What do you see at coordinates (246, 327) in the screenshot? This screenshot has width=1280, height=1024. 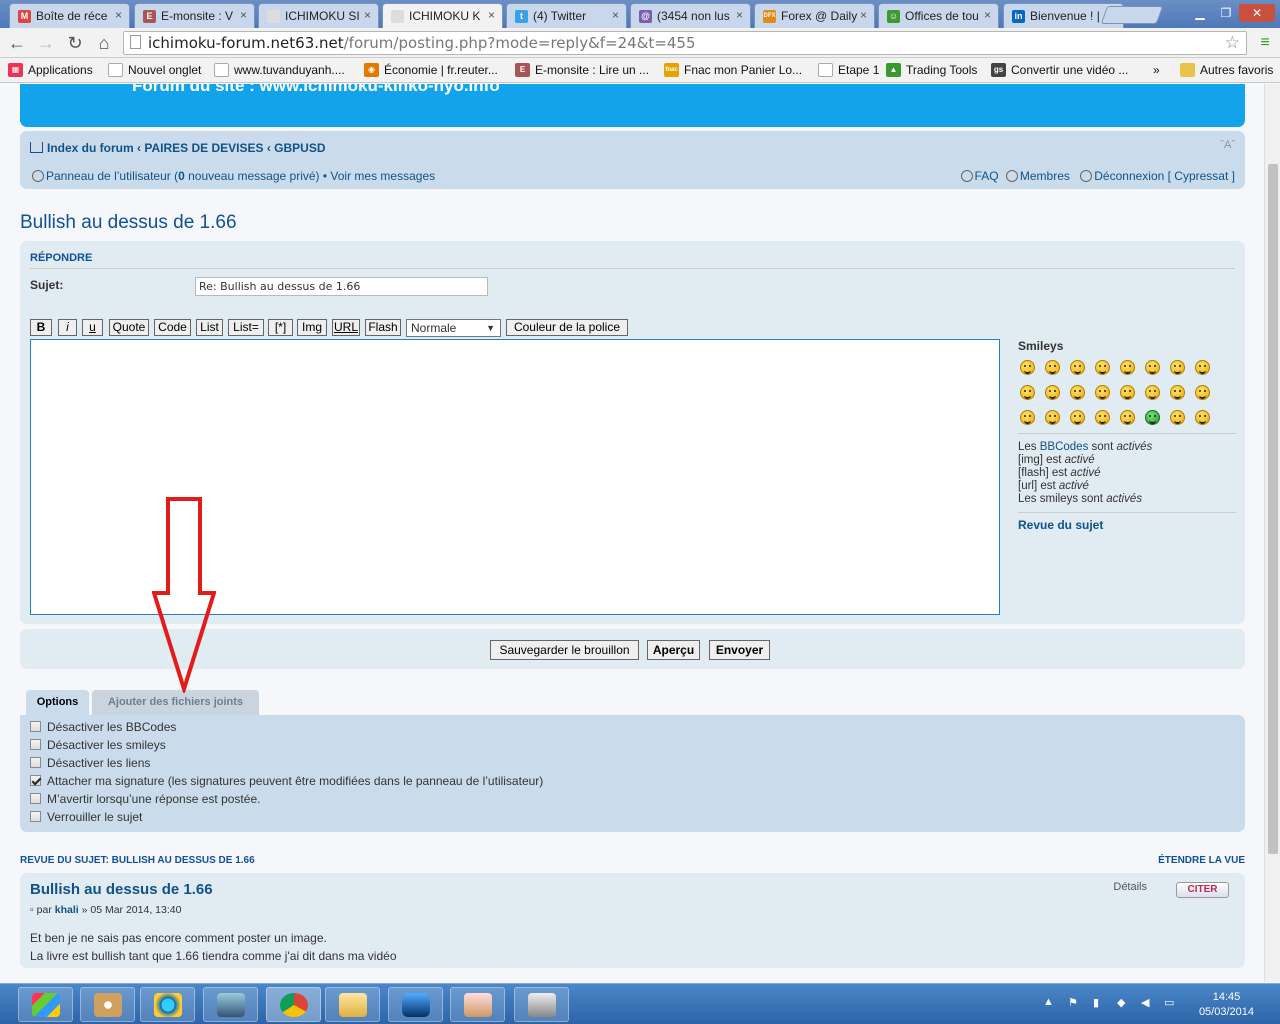 I see `ordered-list-button: List=` at bounding box center [246, 327].